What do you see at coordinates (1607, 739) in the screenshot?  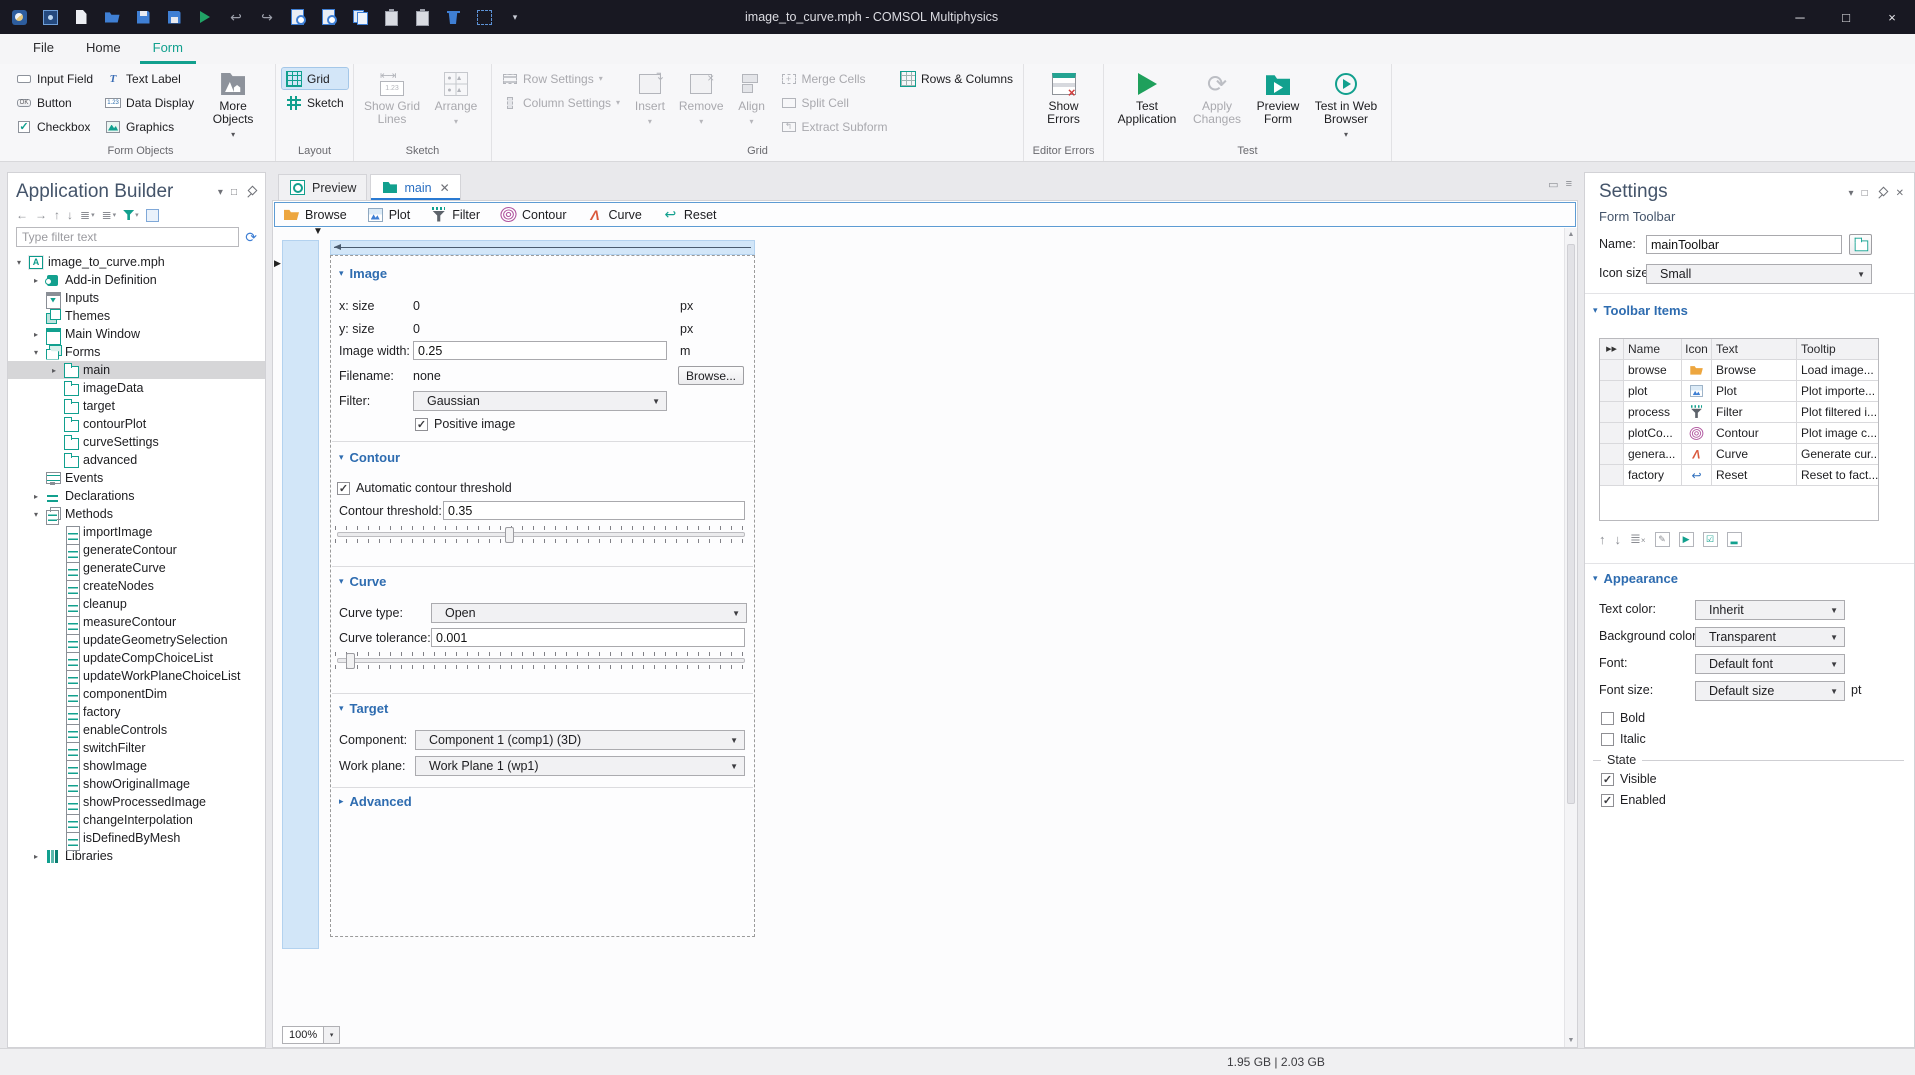 I see `italic-checkbox` at bounding box center [1607, 739].